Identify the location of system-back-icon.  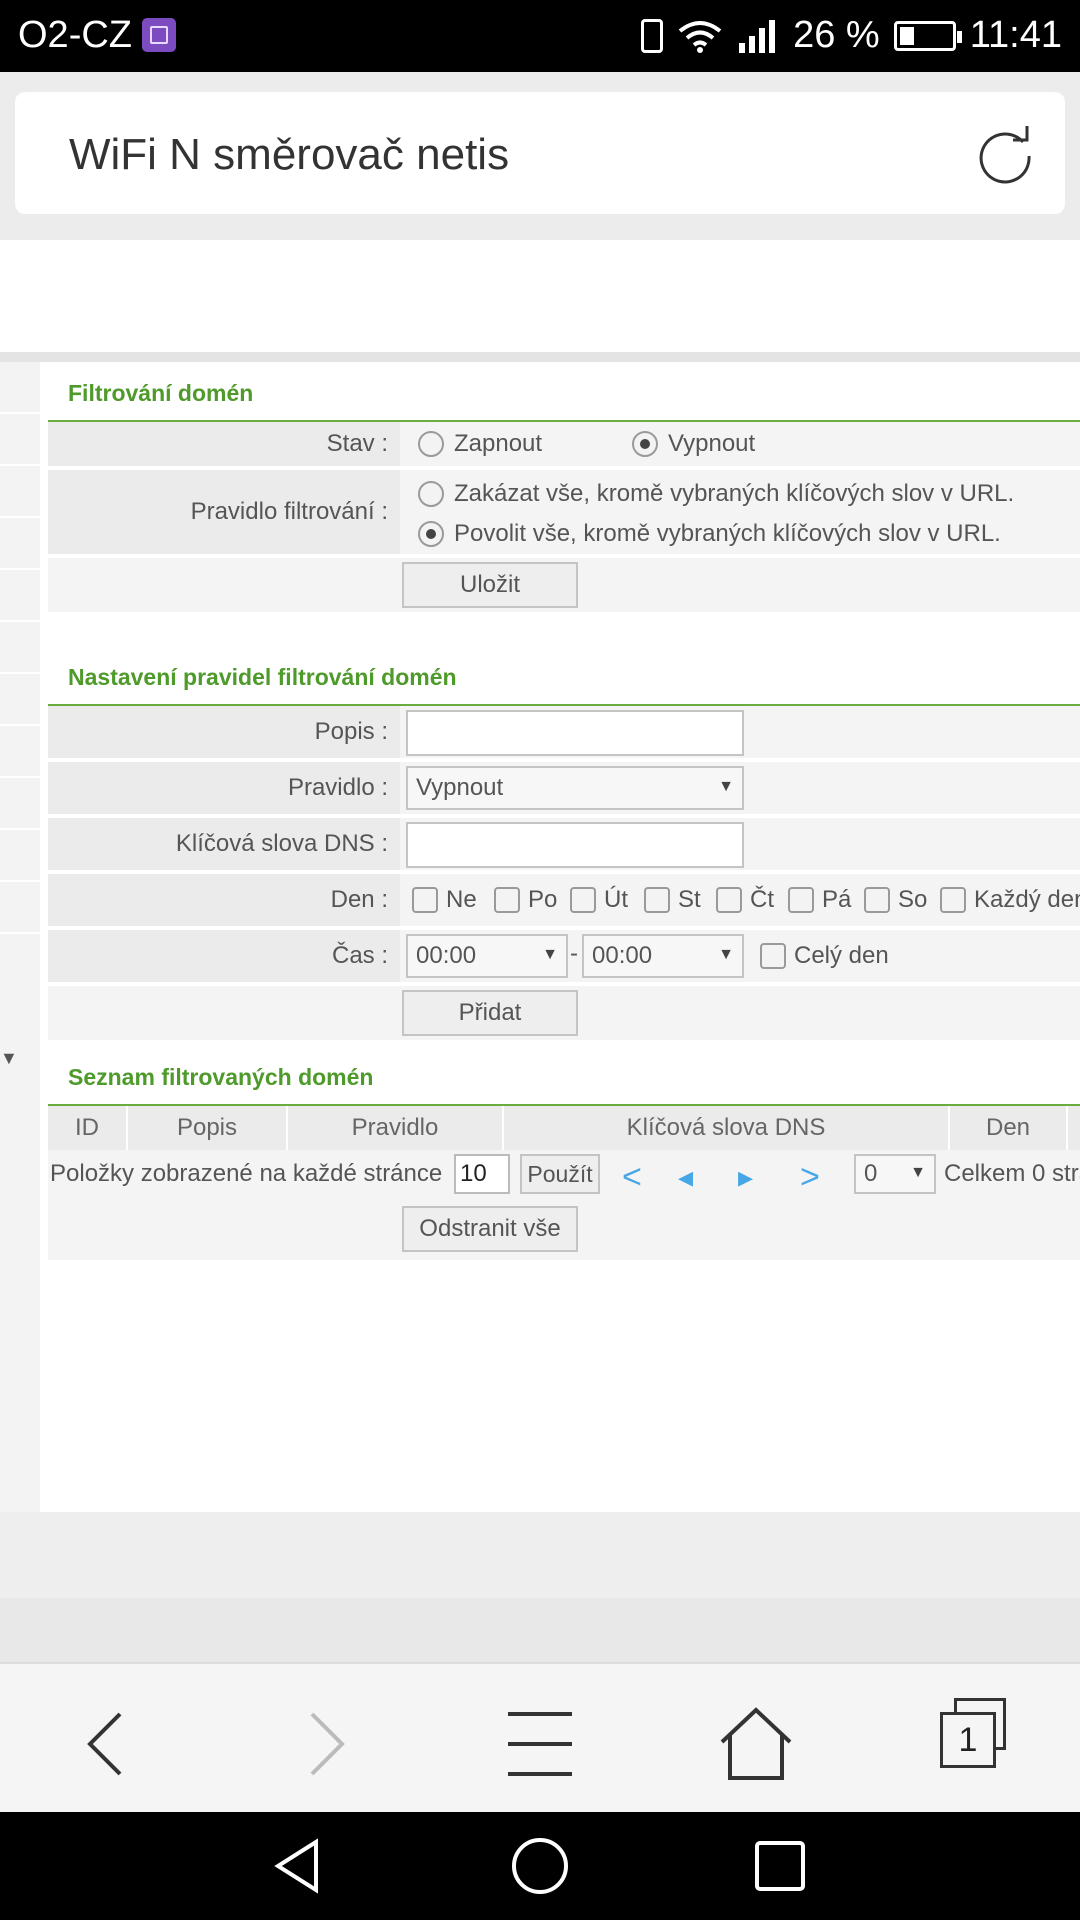
(298, 1868).